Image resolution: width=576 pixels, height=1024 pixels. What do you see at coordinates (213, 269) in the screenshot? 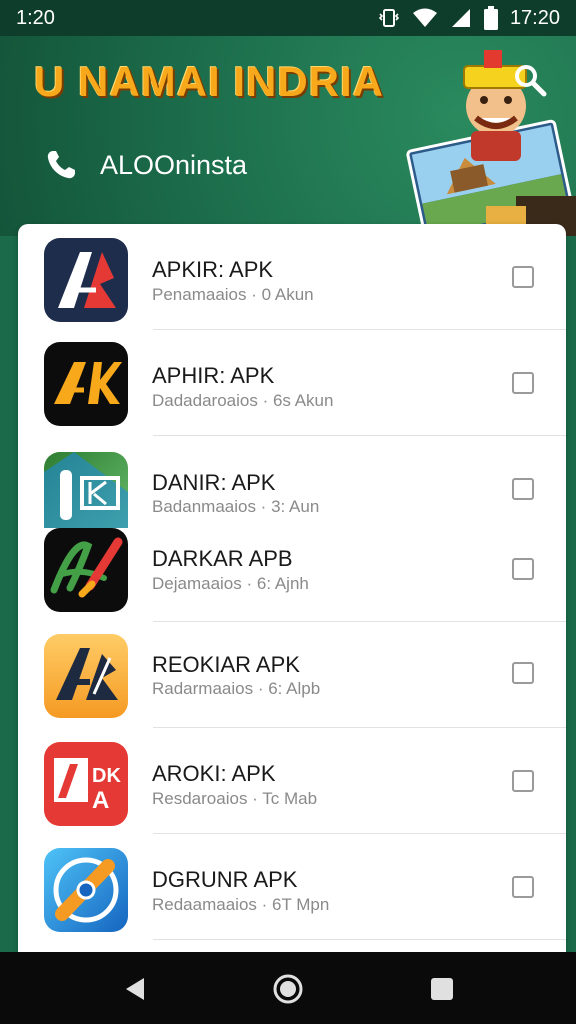
I see `app-name: APKIR: APK` at bounding box center [213, 269].